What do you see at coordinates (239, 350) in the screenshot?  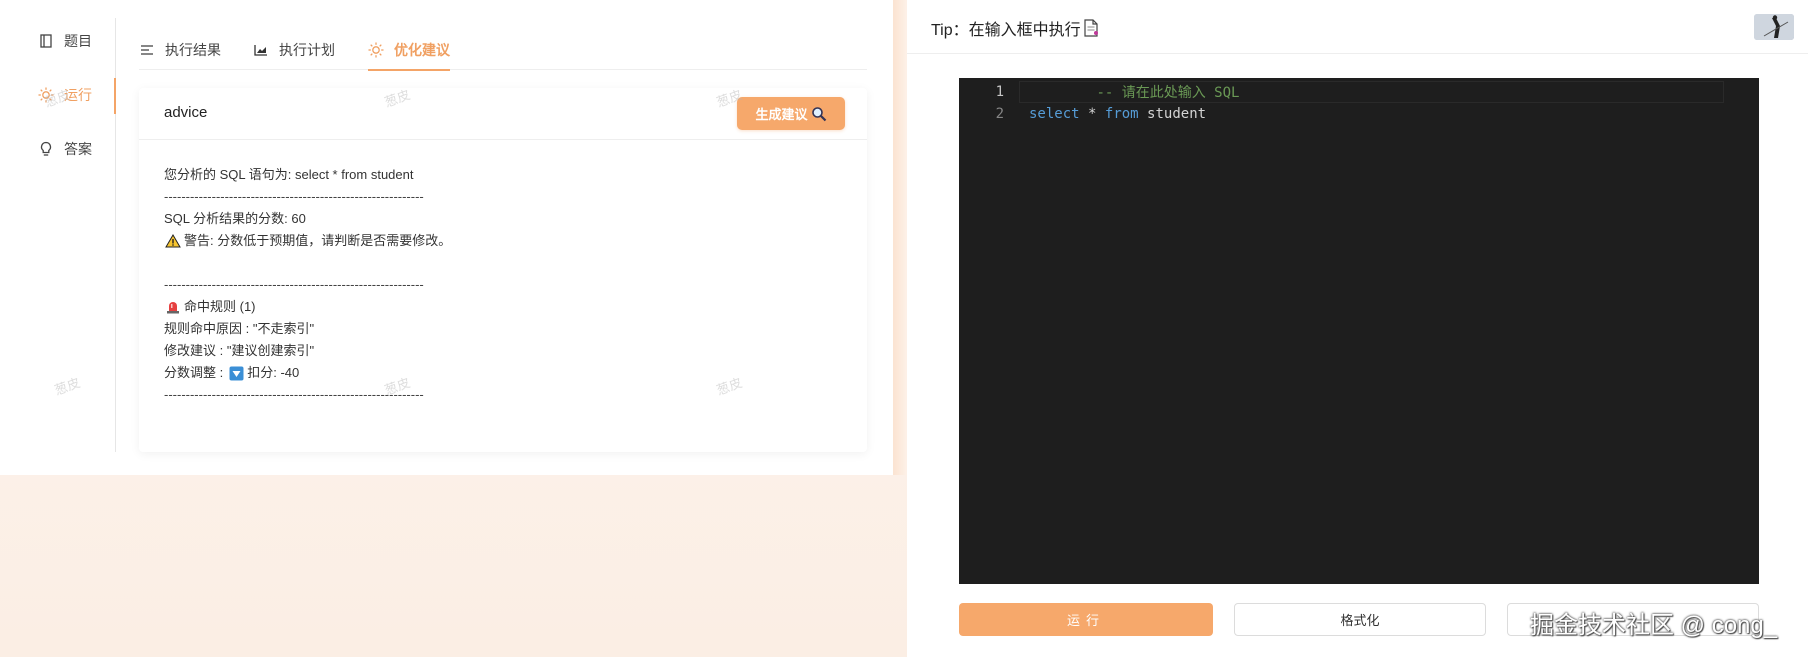 I see `suggestion-line: 修改建议 : "建议创建索引"` at bounding box center [239, 350].